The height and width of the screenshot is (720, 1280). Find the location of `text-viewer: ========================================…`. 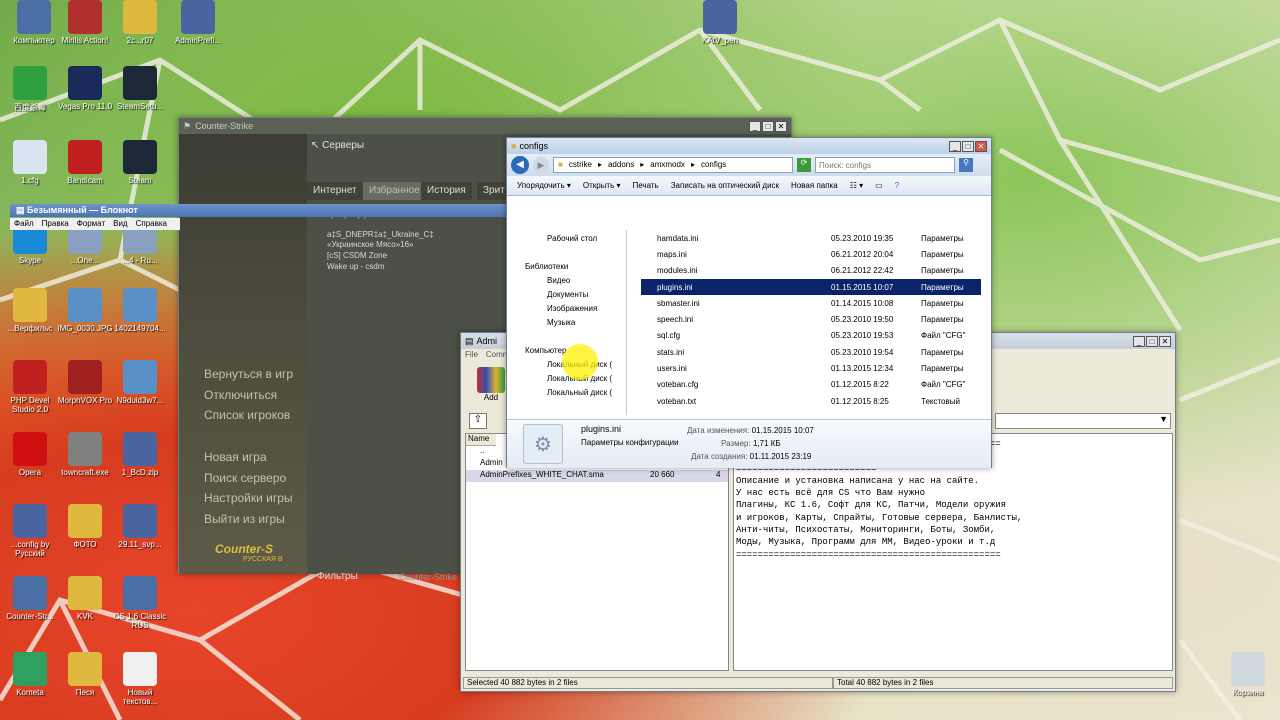

text-viewer: ========================================… is located at coordinates (953, 552).